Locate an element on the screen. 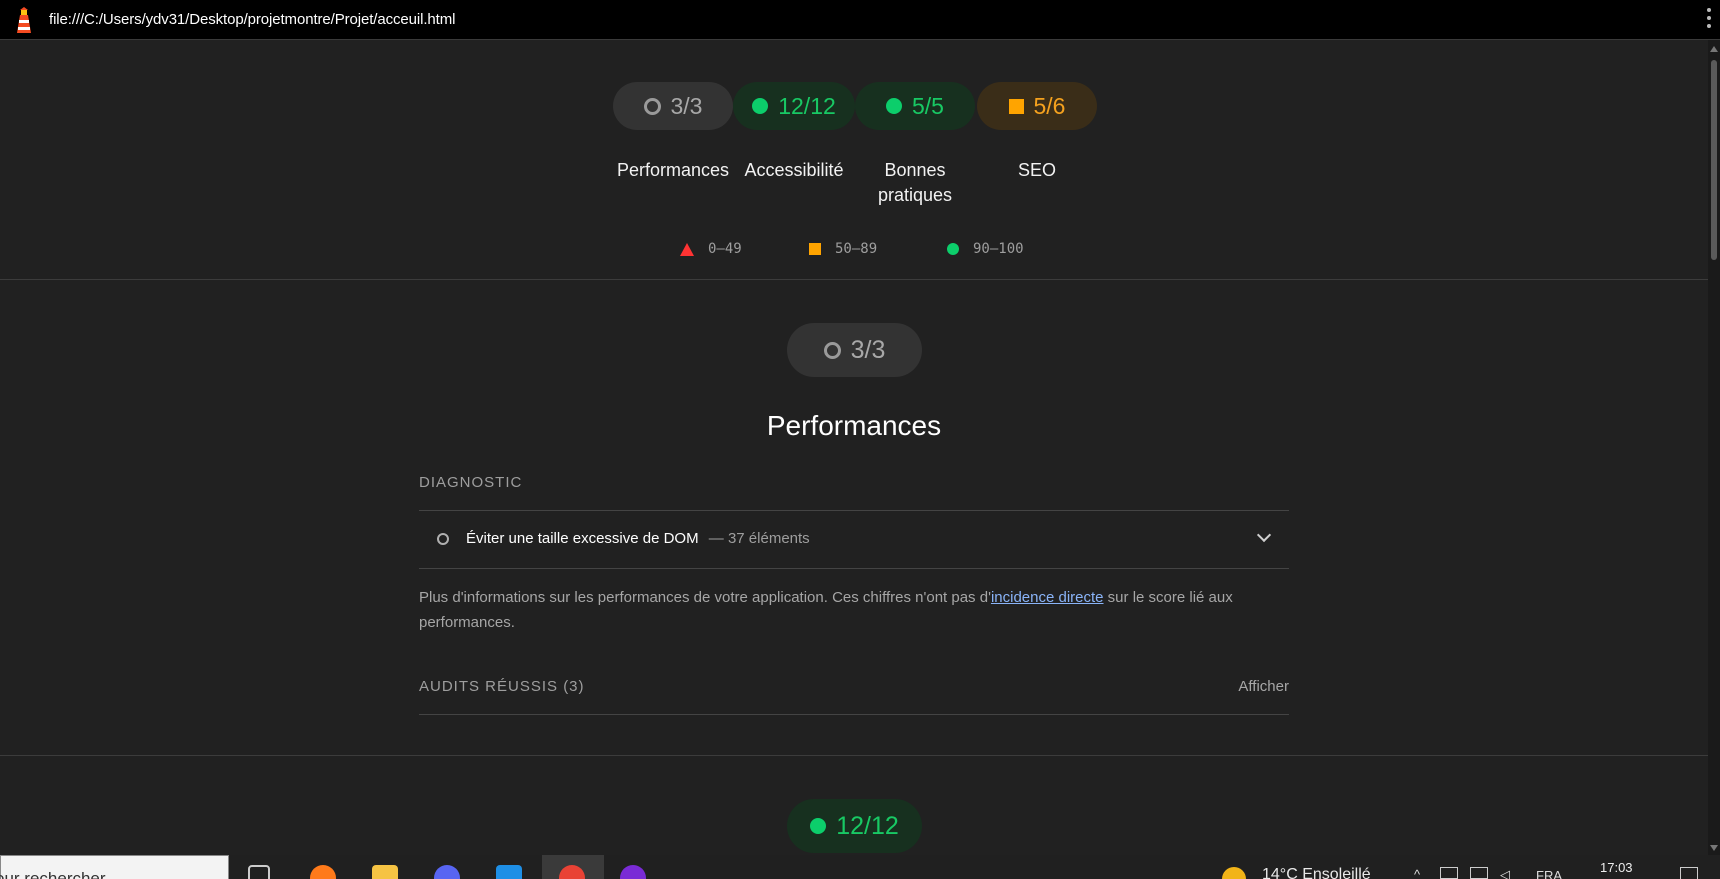 The height and width of the screenshot is (879, 1720). gauge-bonnes-pratiques: 5/5 is located at coordinates (915, 106).